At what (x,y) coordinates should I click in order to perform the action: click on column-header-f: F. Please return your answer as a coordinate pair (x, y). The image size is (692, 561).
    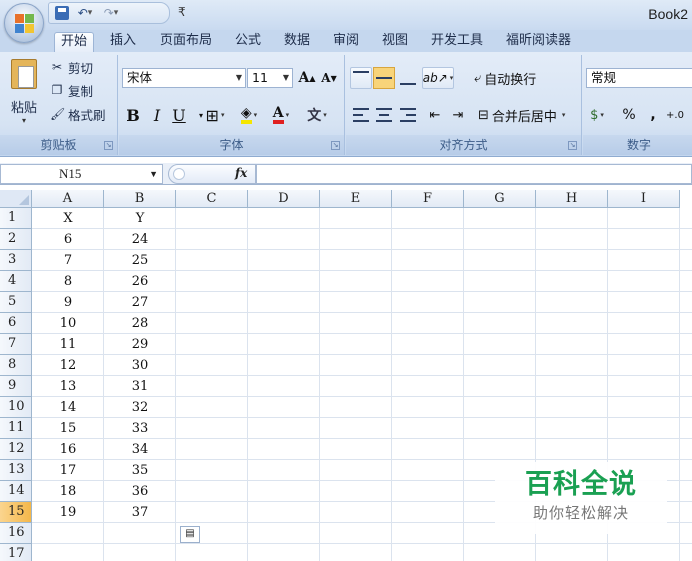
    Looking at the image, I should click on (428, 199).